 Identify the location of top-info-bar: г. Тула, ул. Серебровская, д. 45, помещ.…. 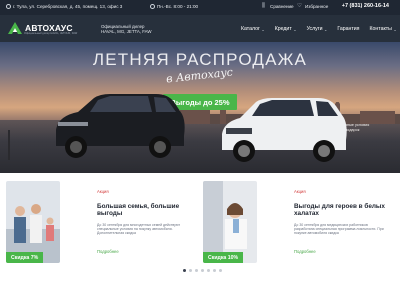
(200, 7).